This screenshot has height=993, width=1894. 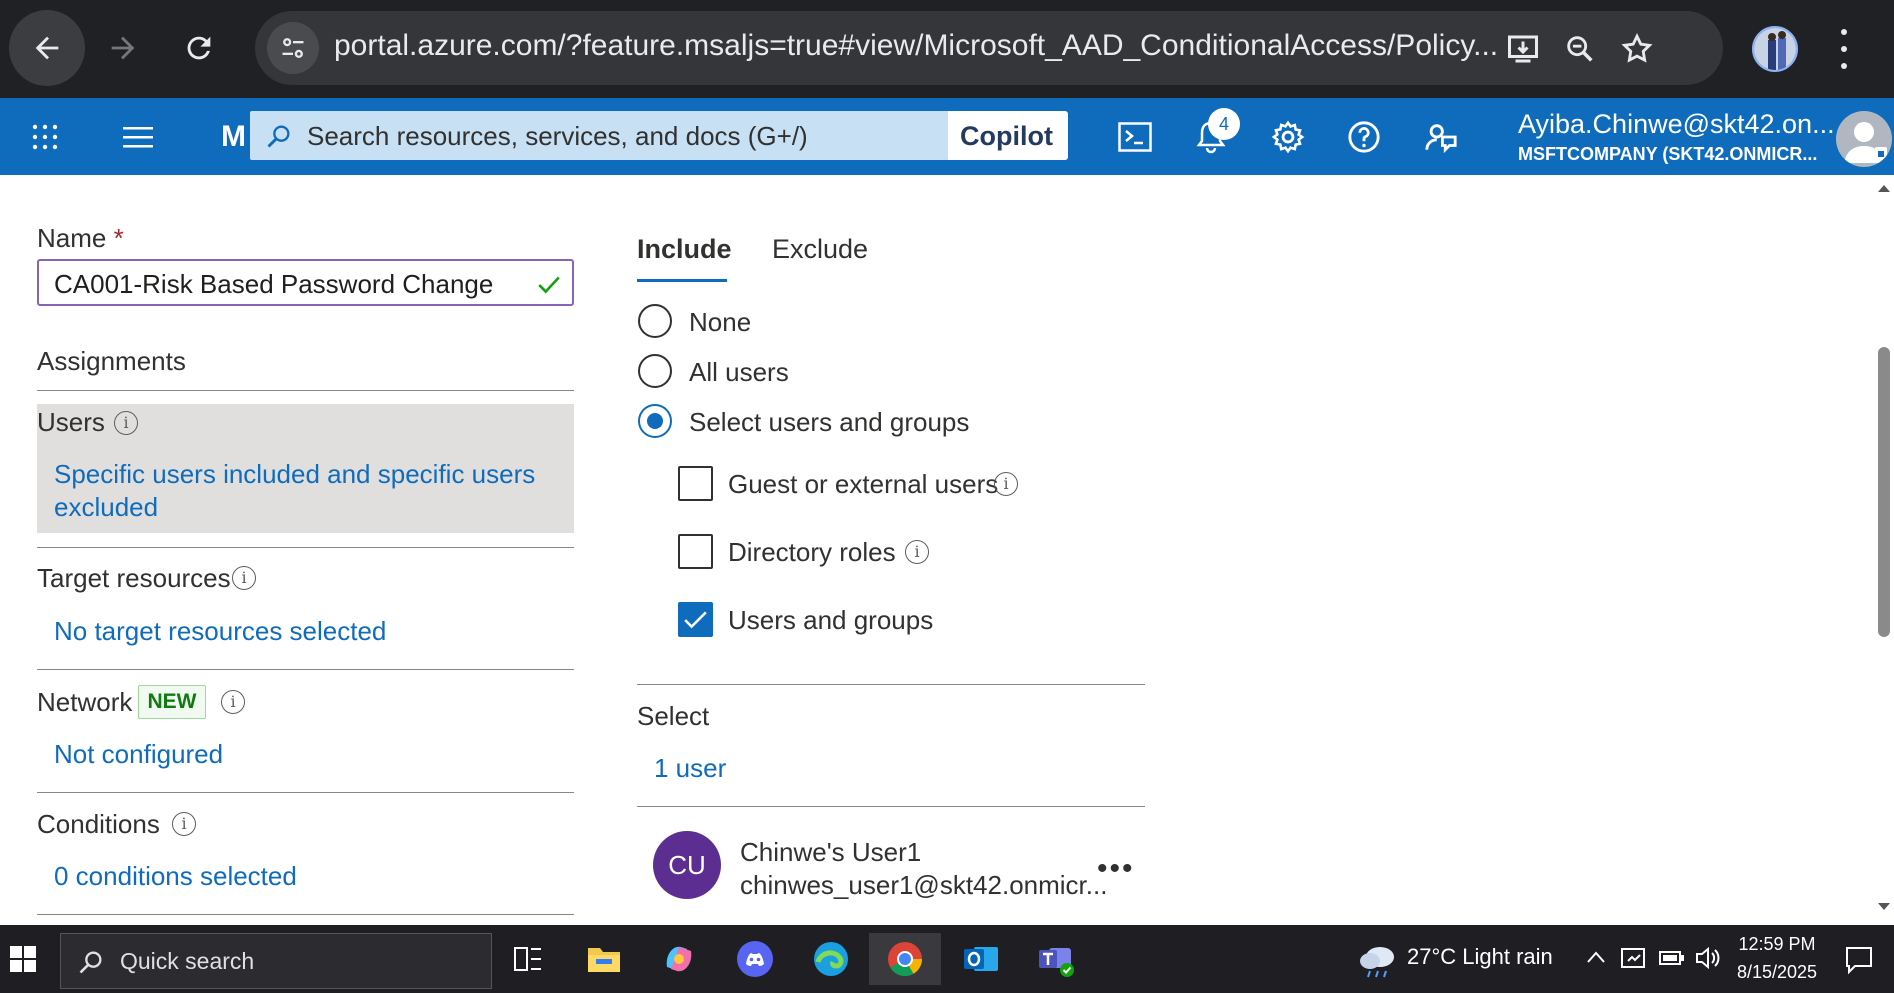 I want to click on arrow-left-icon, so click(x=47, y=48).